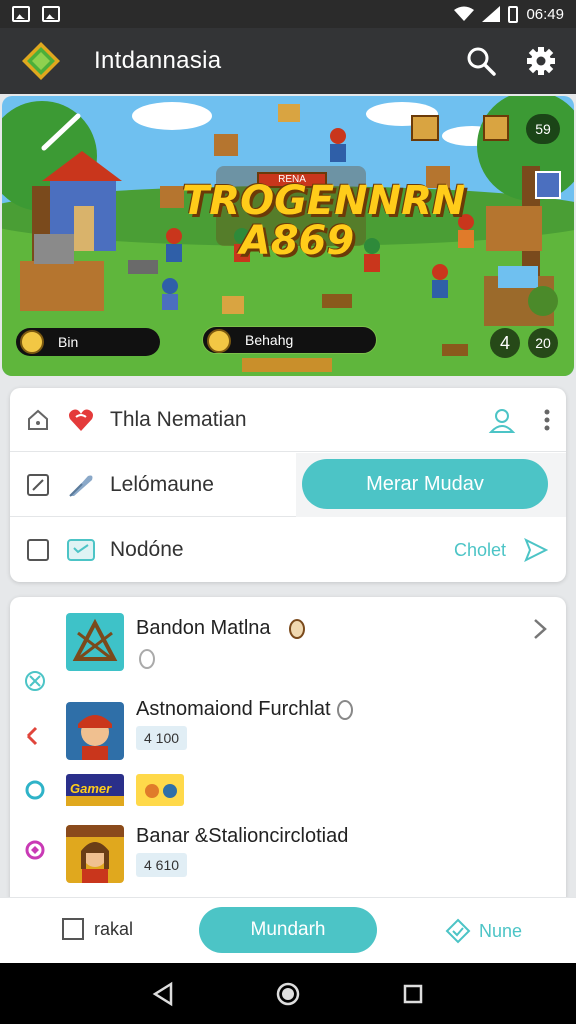 The width and height of the screenshot is (576, 1024). Describe the element at coordinates (458, 931) in the screenshot. I see `diamond-tag-icon` at that location.